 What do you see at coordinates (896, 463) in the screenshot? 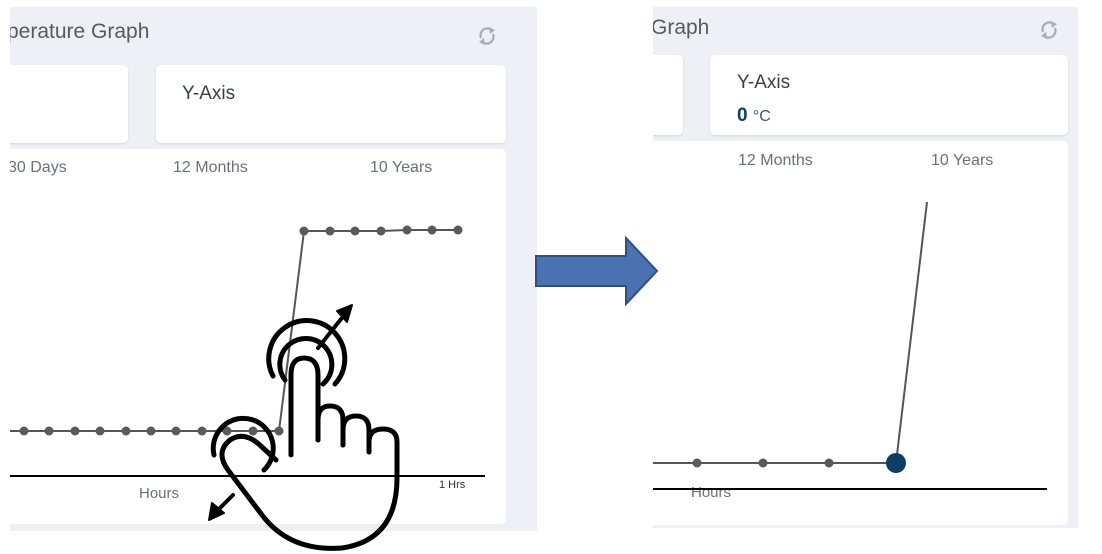
I see `selected-data-point` at bounding box center [896, 463].